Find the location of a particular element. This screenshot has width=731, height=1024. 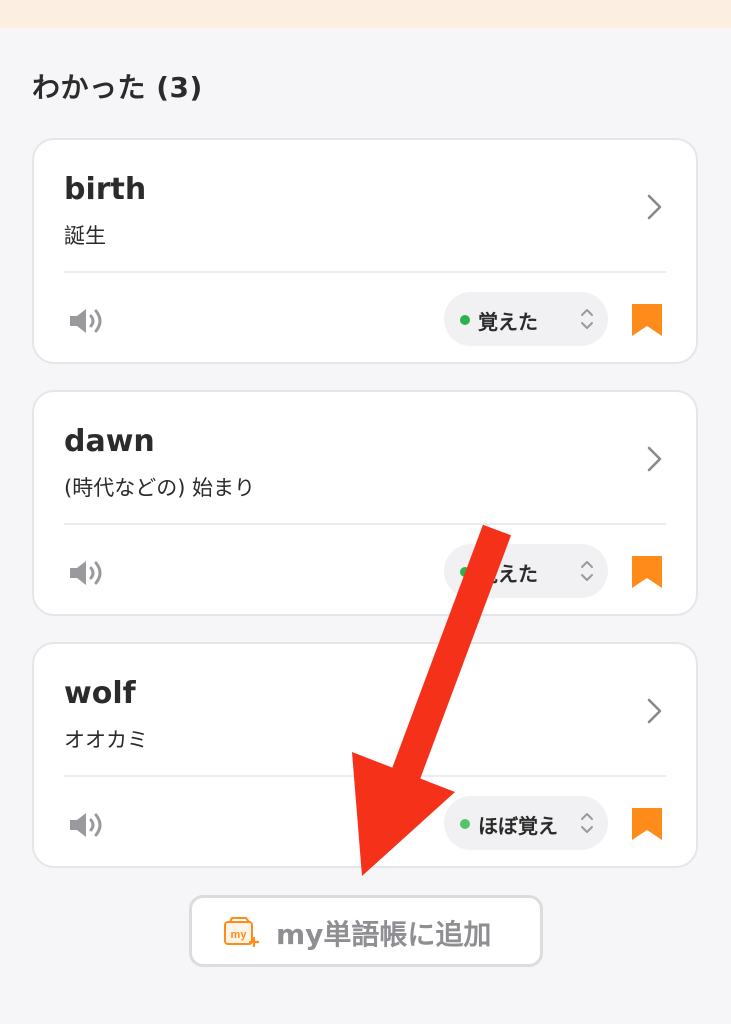

word-text: wolf is located at coordinates (100, 693).